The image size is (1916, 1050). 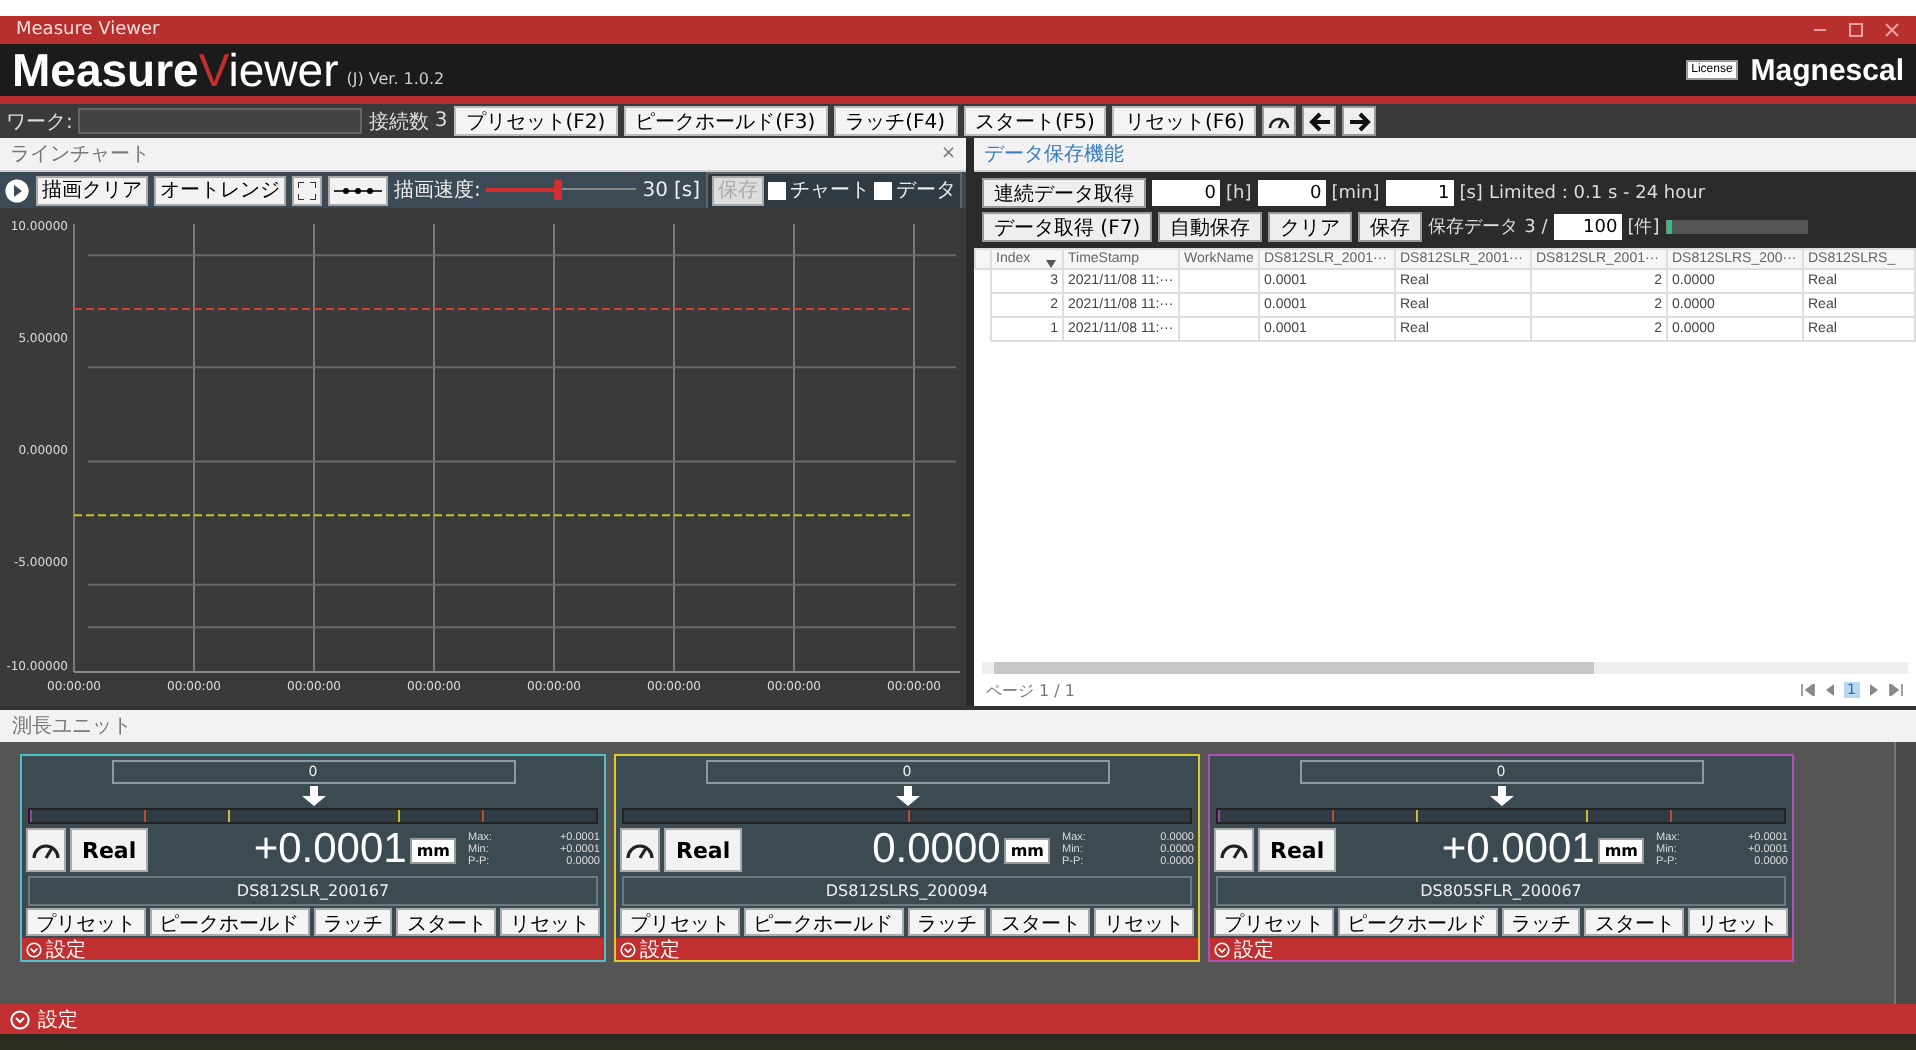 What do you see at coordinates (1035, 121) in the screenshot?
I see `toolbar-button: スタート(F5)` at bounding box center [1035, 121].